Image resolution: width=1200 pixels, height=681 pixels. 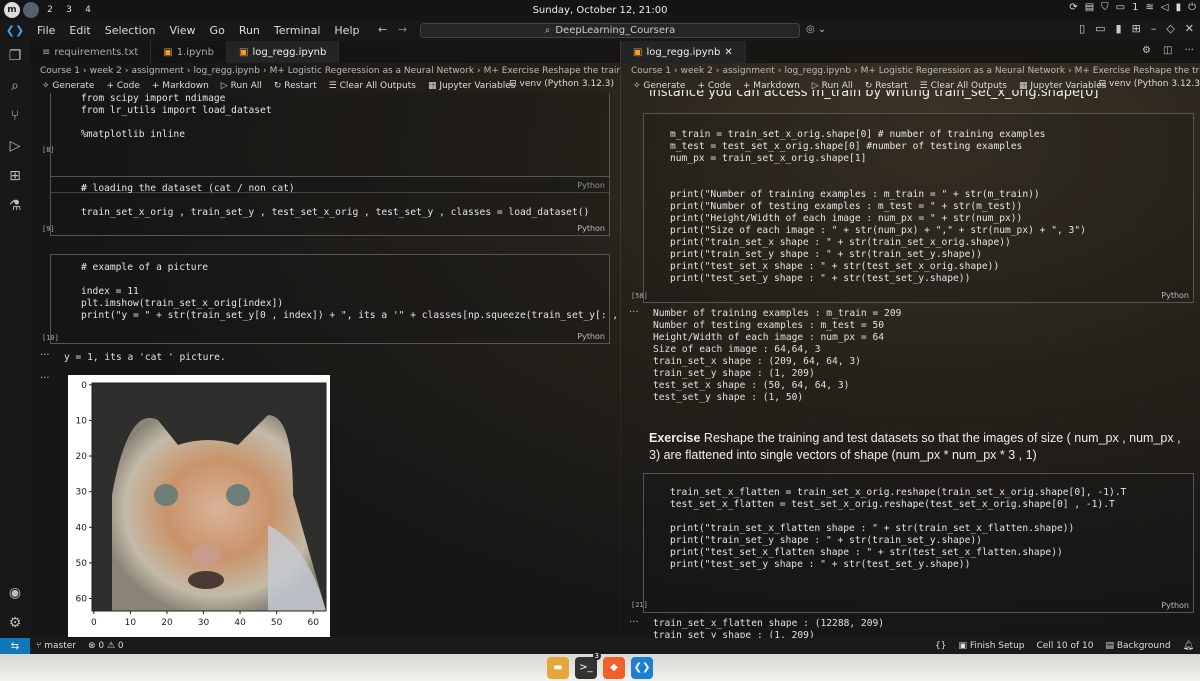 I want to click on clock: Sunday, October 12, 21:00, so click(x=600, y=10).